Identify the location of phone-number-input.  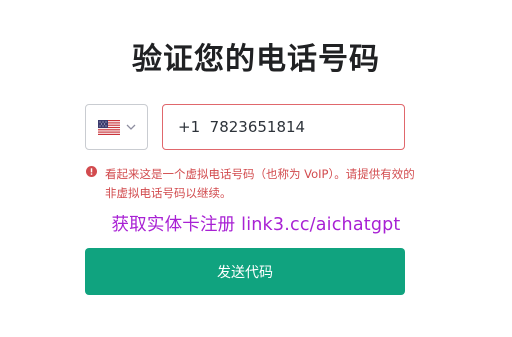
(283, 127).